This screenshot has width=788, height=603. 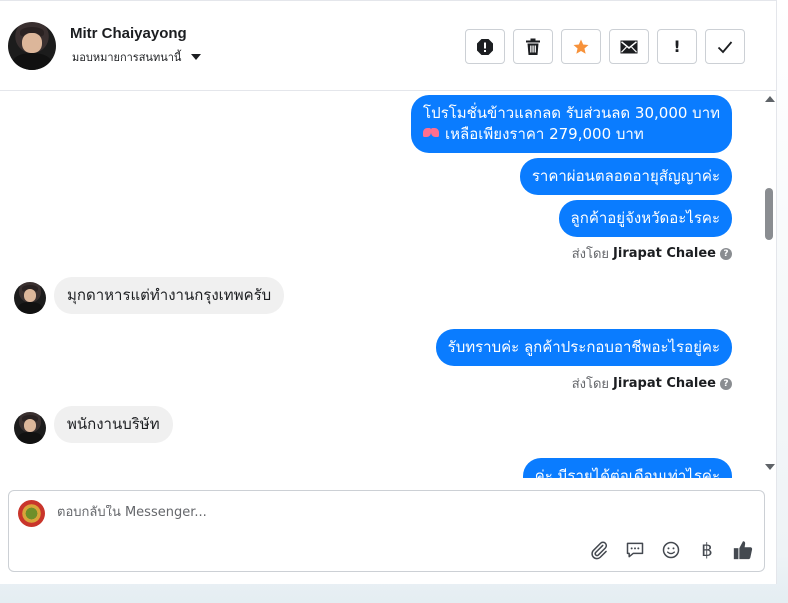 I want to click on mark-done-button, so click(x=725, y=46).